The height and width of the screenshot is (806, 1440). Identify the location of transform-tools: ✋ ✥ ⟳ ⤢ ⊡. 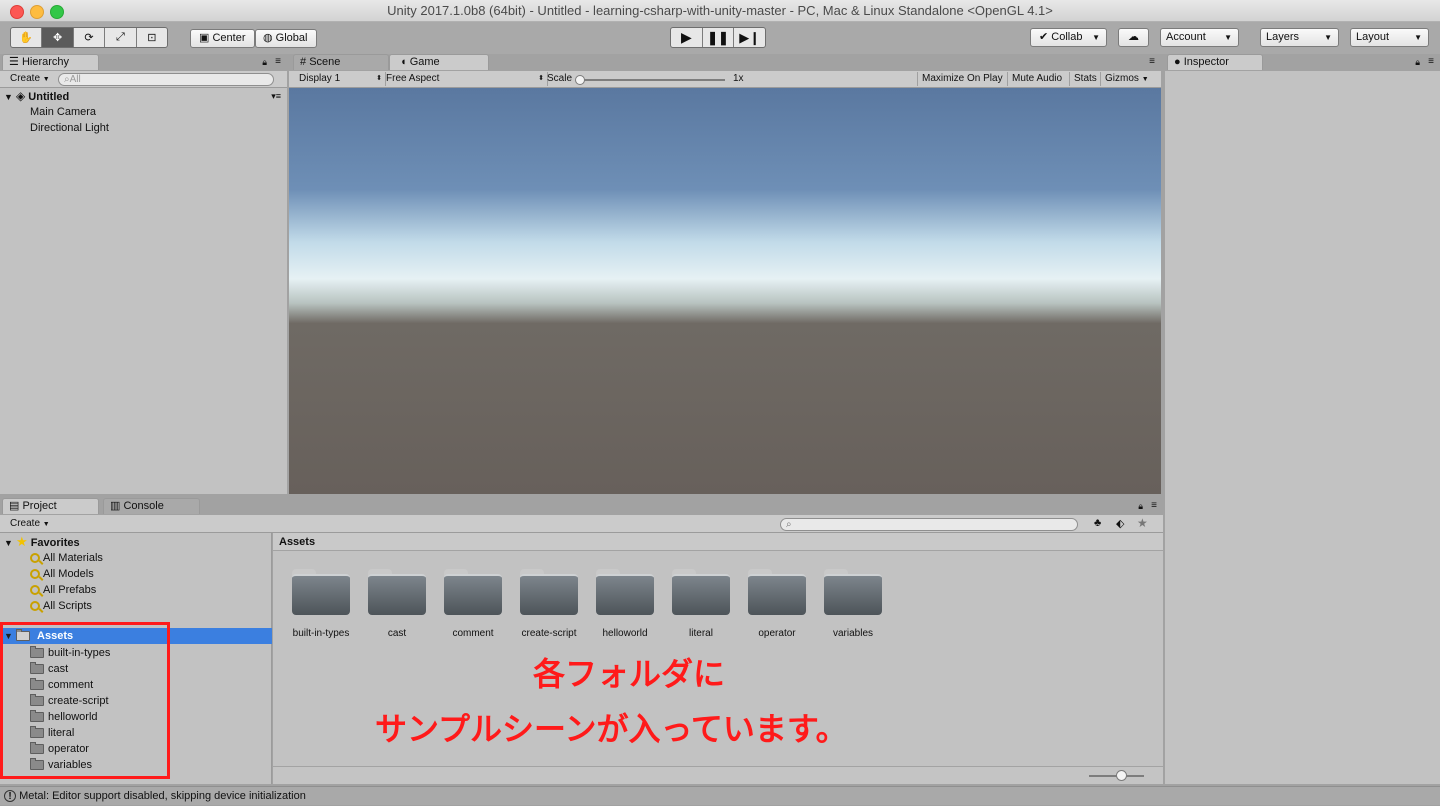
(89, 37).